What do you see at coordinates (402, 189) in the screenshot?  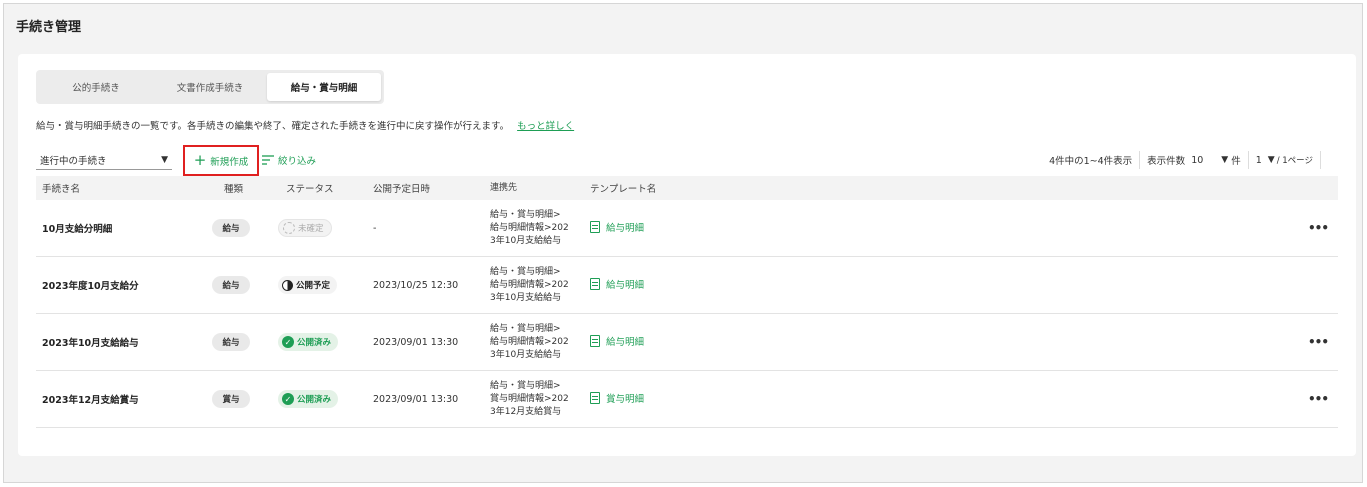 I see `header-date: 公開予定日時` at bounding box center [402, 189].